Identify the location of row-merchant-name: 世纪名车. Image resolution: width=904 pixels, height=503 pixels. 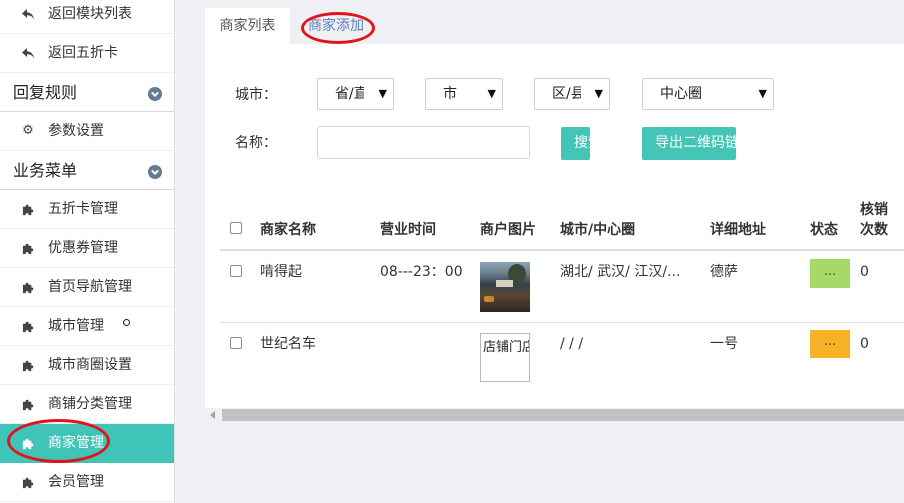
(288, 344).